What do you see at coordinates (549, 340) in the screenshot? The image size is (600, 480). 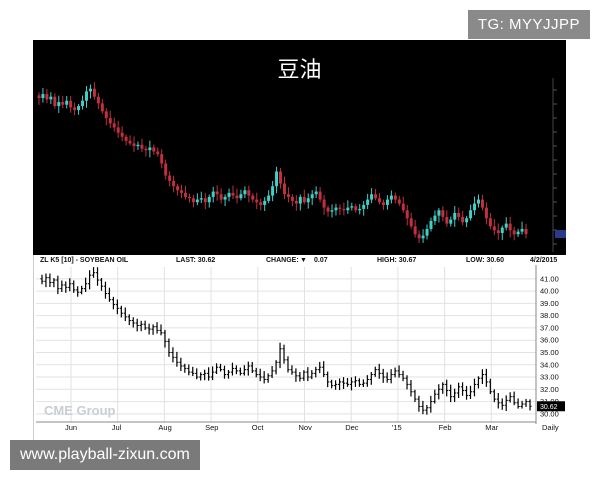 I see `y-tick-label: 36.00` at bounding box center [549, 340].